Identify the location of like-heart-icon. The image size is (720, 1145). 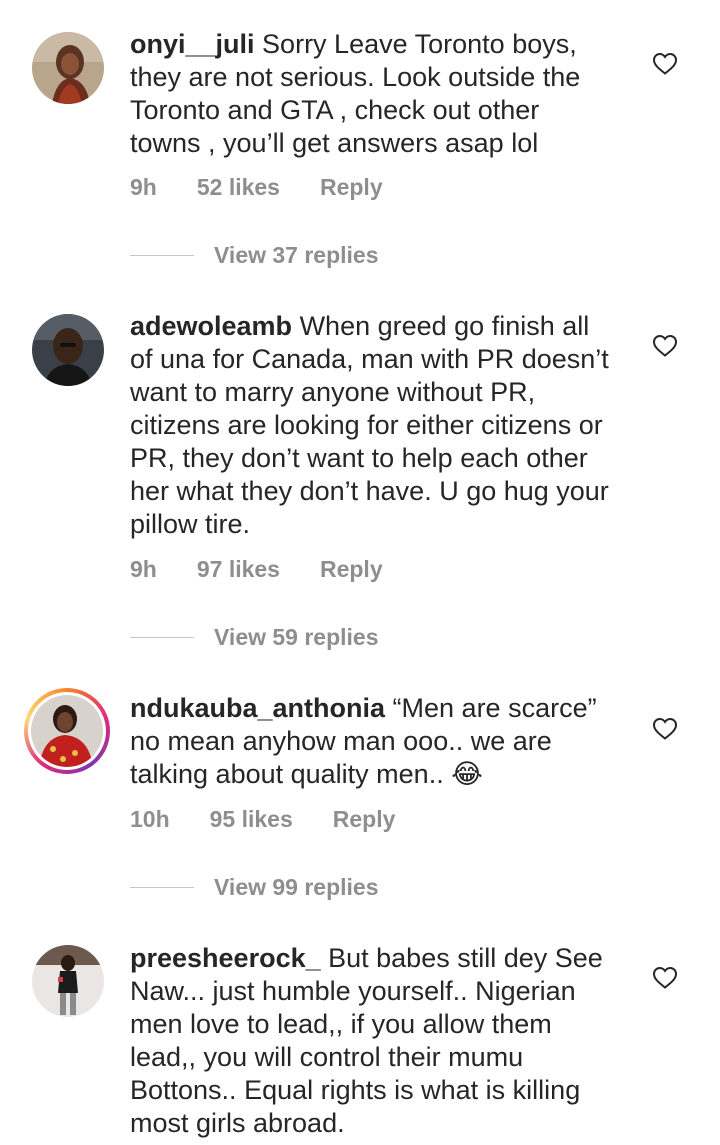
(665, 978).